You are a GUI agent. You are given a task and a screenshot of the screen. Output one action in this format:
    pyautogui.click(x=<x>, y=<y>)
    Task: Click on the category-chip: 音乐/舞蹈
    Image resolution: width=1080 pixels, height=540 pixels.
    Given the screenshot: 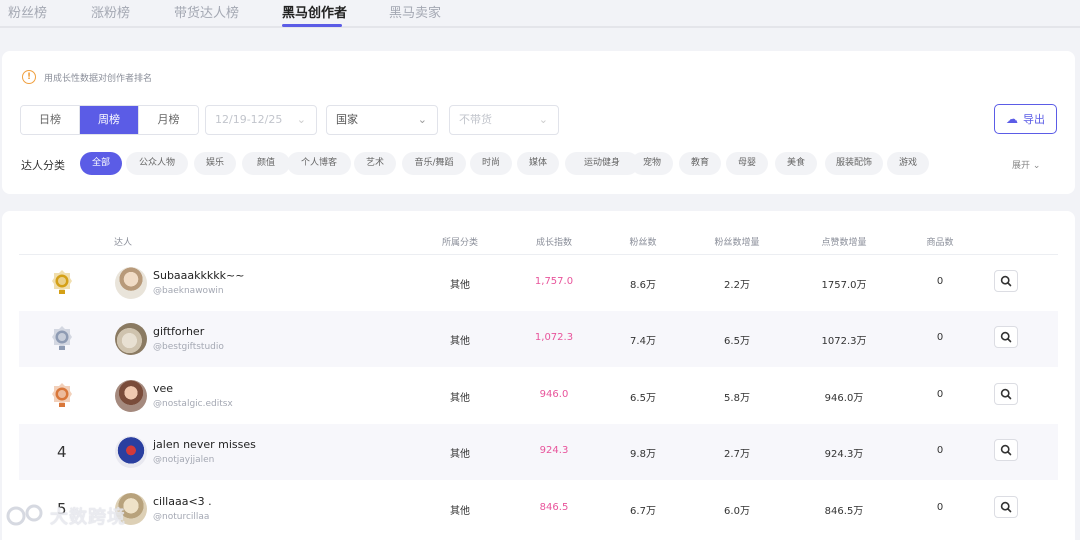 What is the action you would take?
    pyautogui.click(x=434, y=163)
    